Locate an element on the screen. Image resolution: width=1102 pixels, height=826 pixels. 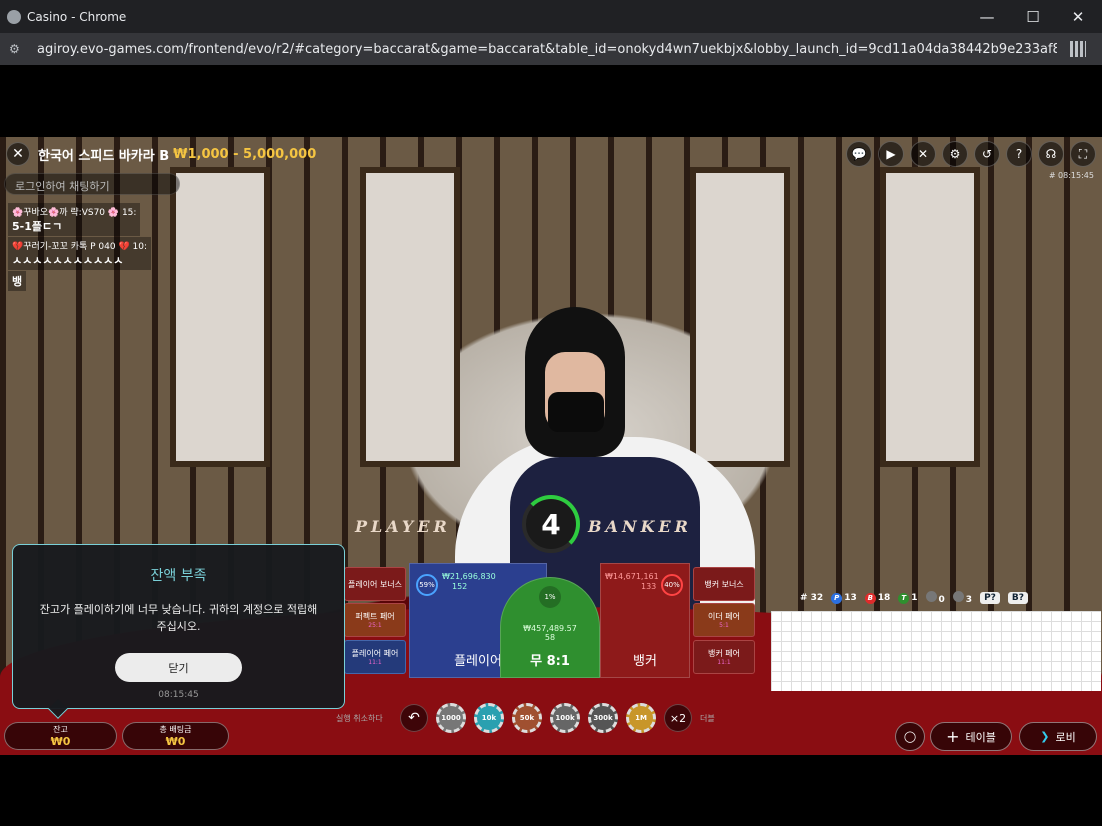
chat-icon: 💬 is located at coordinates (859, 154).